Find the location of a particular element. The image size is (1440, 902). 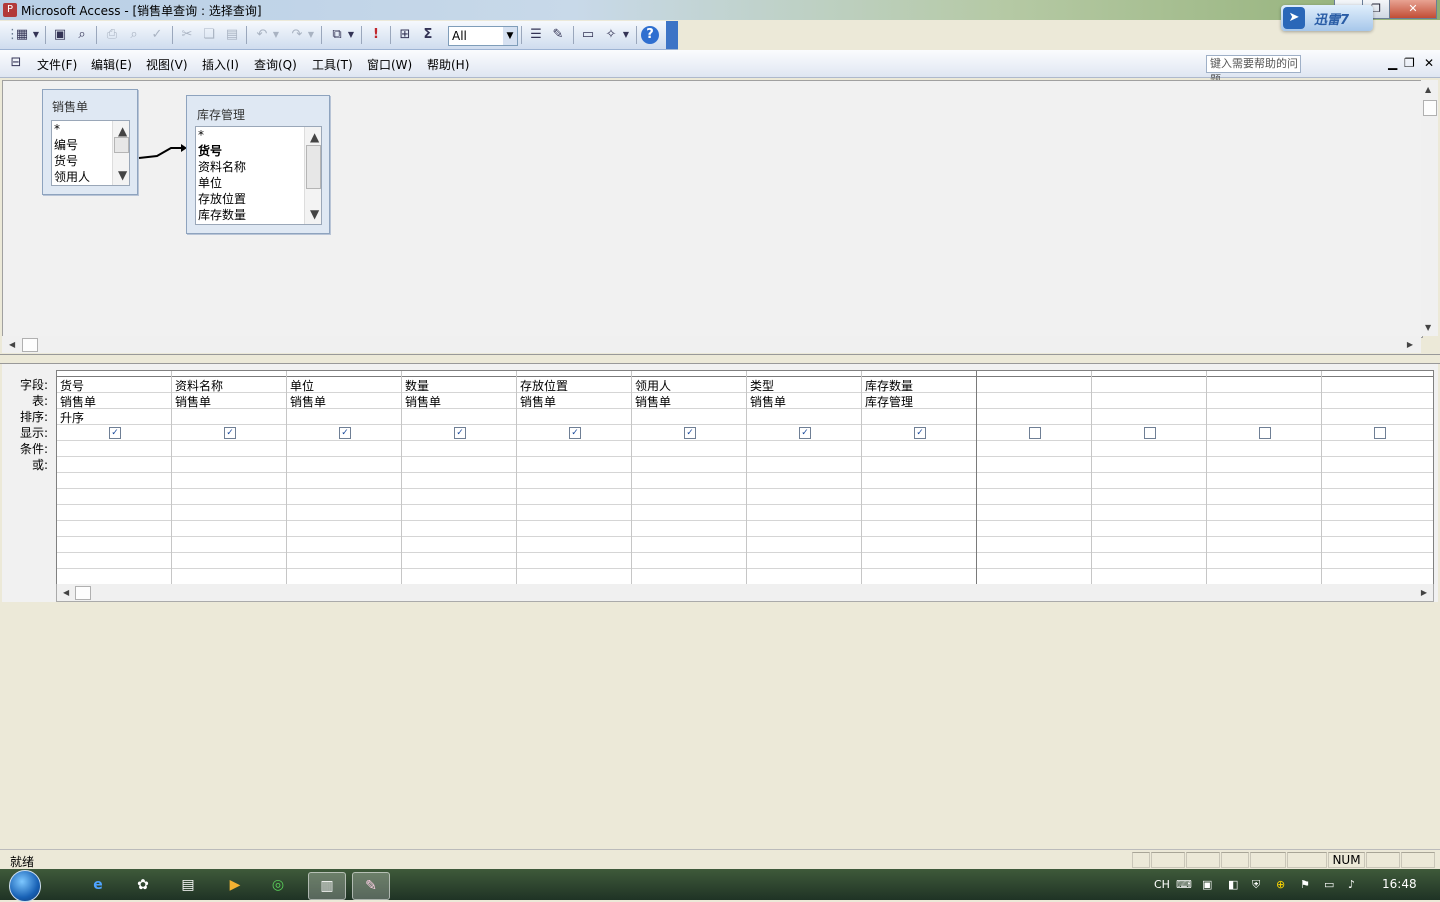

volume-icon: ♪ is located at coordinates (1351, 884).